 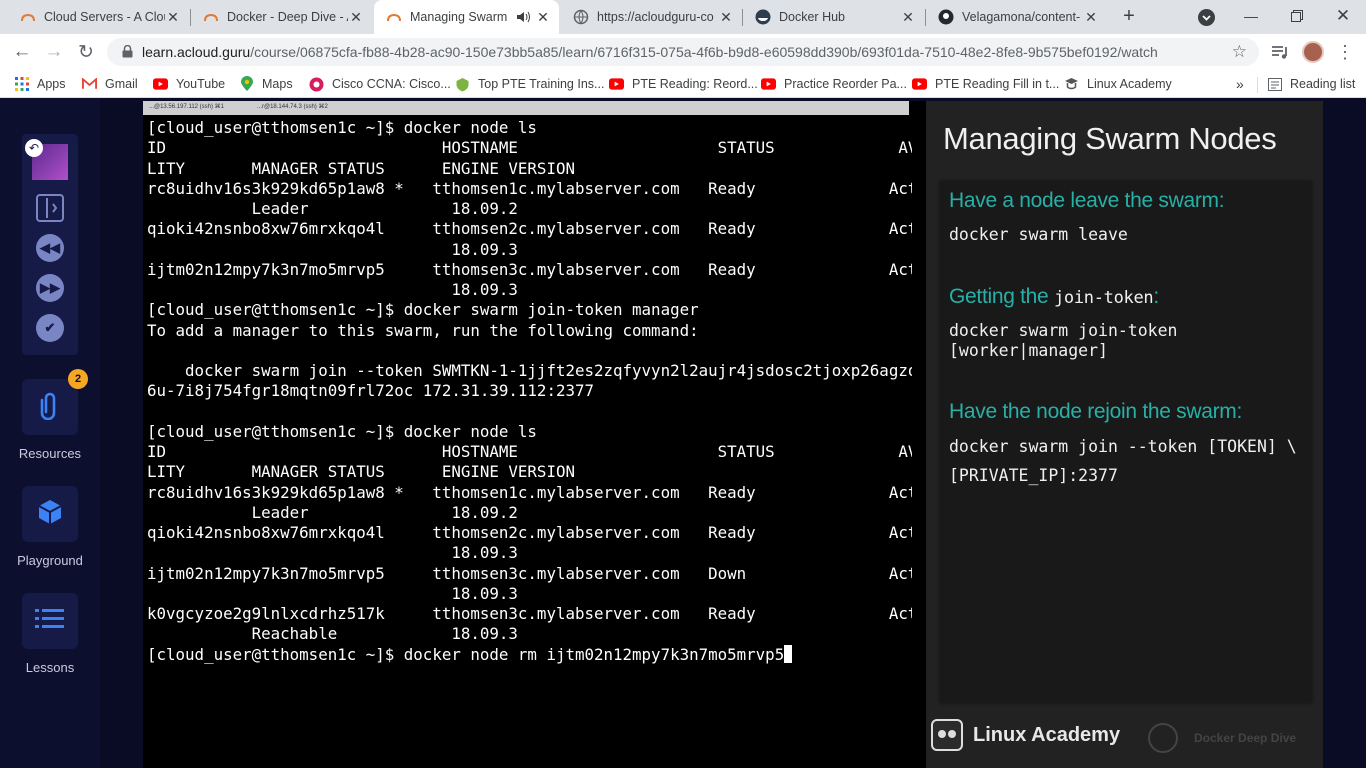 What do you see at coordinates (1016, 17) in the screenshot?
I see `tab-github-content: Velagamona/content- ✕` at bounding box center [1016, 17].